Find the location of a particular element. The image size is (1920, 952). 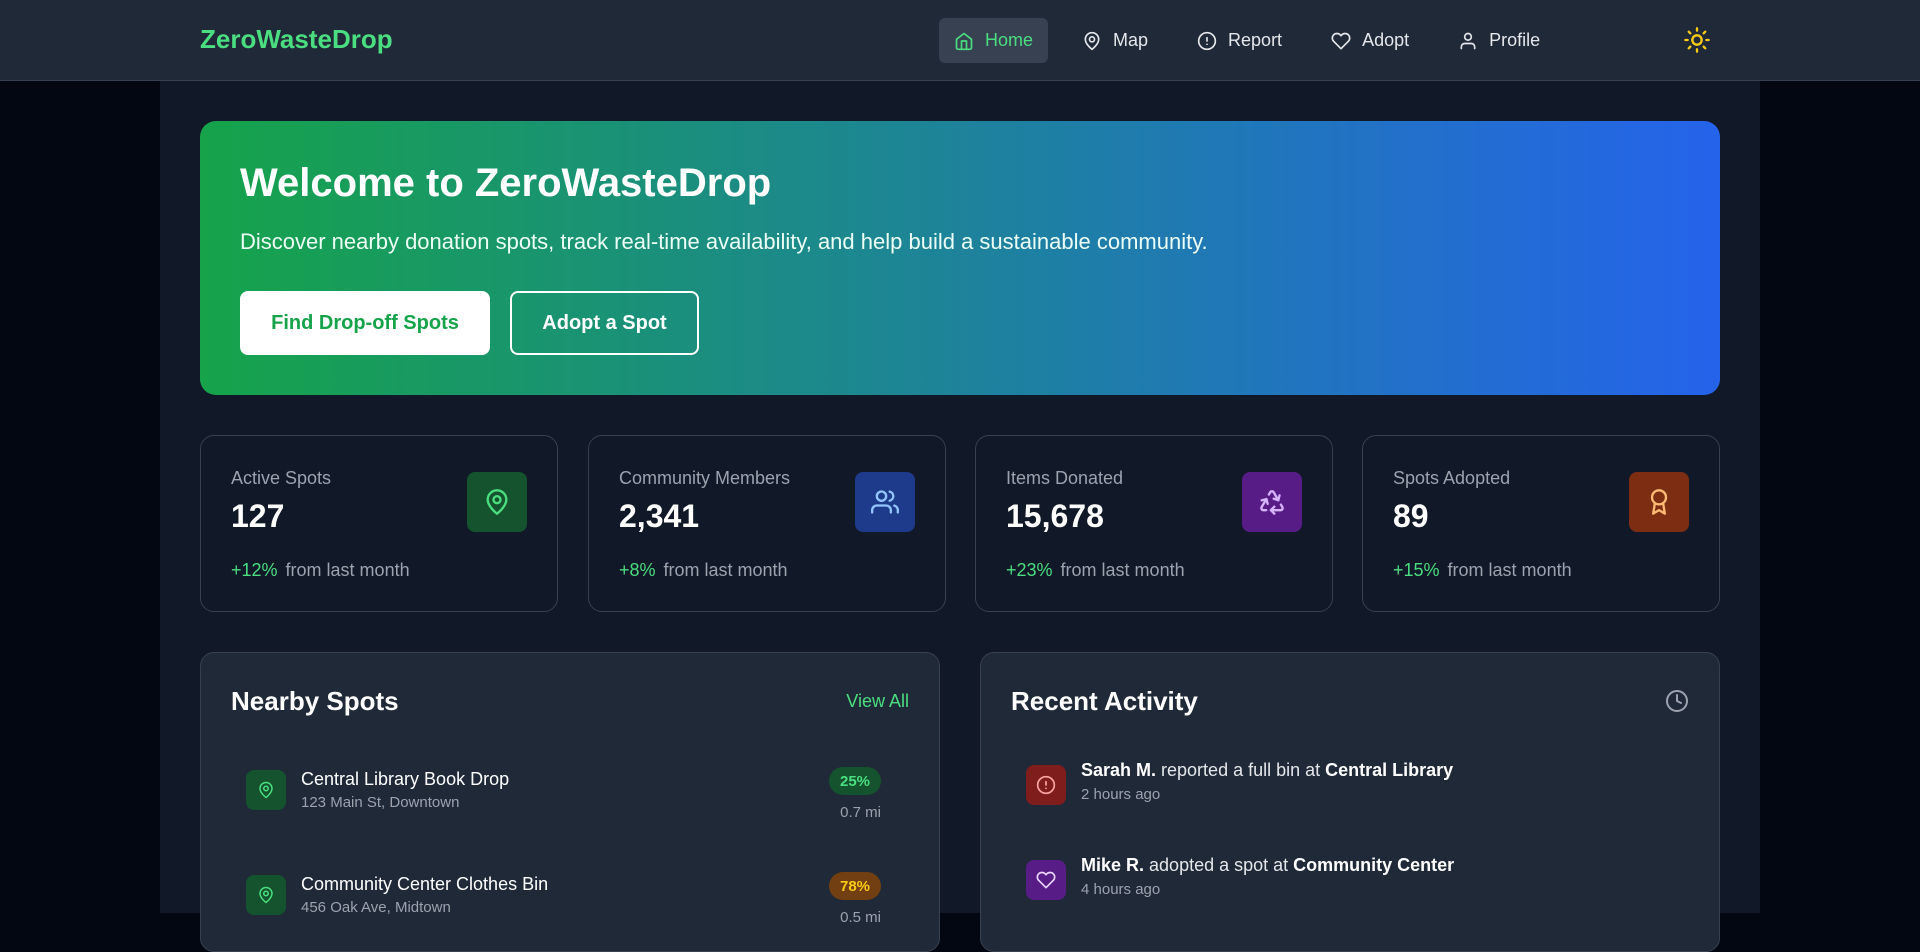

stat-footer: +15% from last month is located at coordinates (1482, 570).